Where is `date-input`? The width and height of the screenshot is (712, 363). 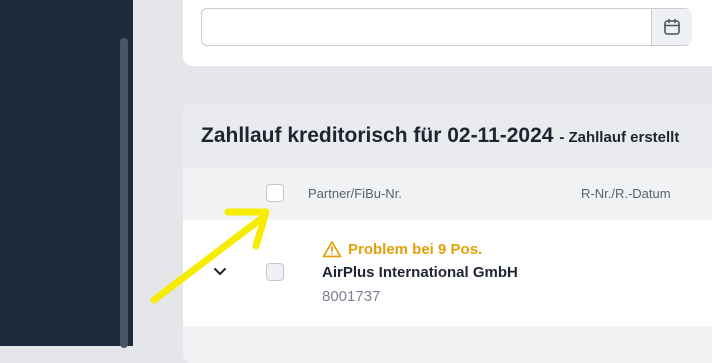 date-input is located at coordinates (426, 27).